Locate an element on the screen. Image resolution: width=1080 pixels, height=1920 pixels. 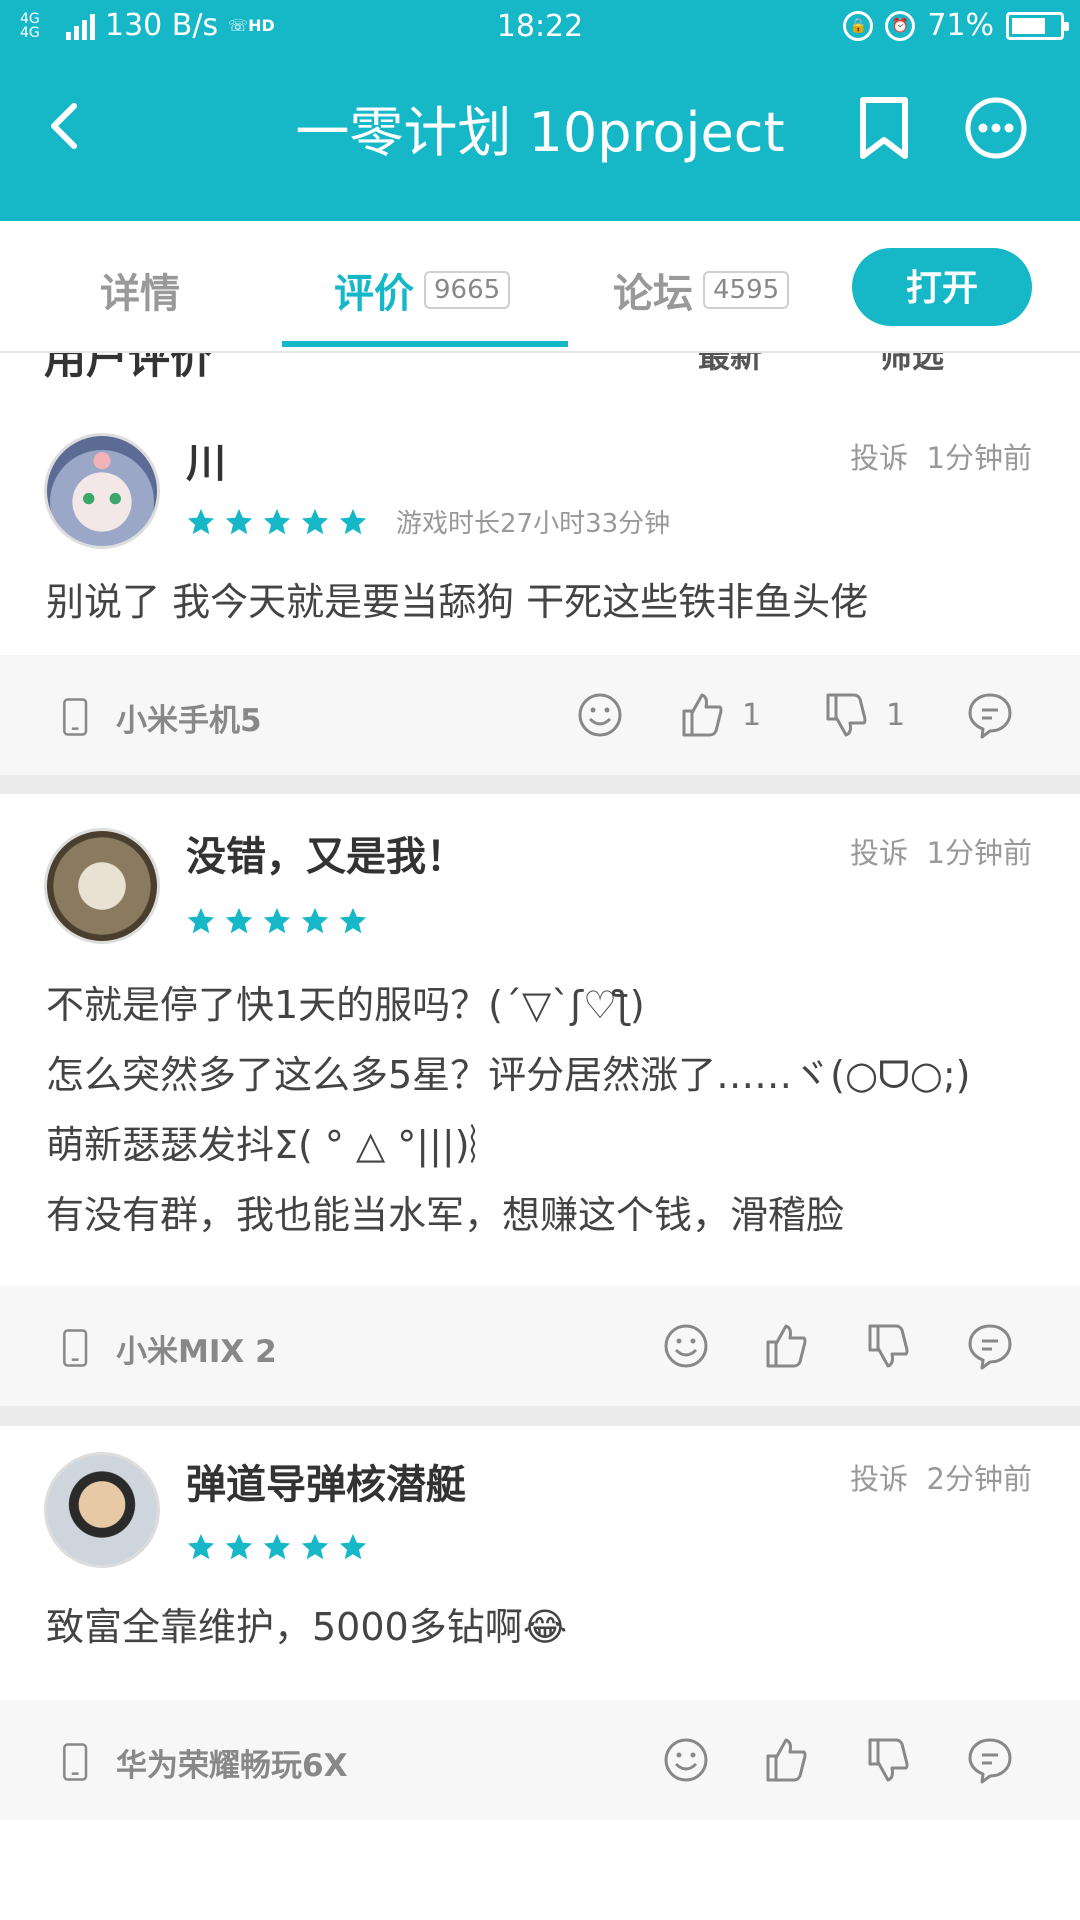
status-bar: 4G 4G 130 B/s ☏HD 18:22 🔒 ⏰ 71% is located at coordinates (540, 28).